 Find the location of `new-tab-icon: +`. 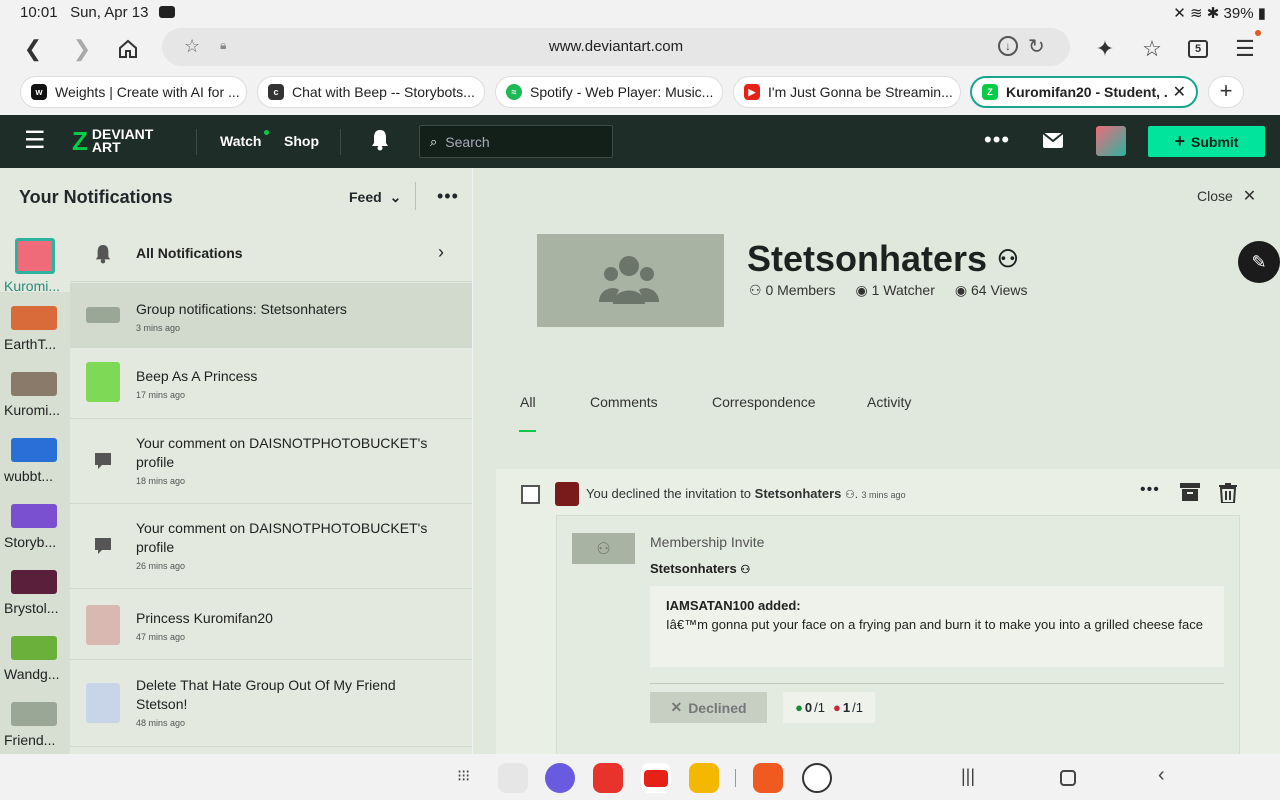

new-tab-icon: + is located at coordinates (1226, 92).